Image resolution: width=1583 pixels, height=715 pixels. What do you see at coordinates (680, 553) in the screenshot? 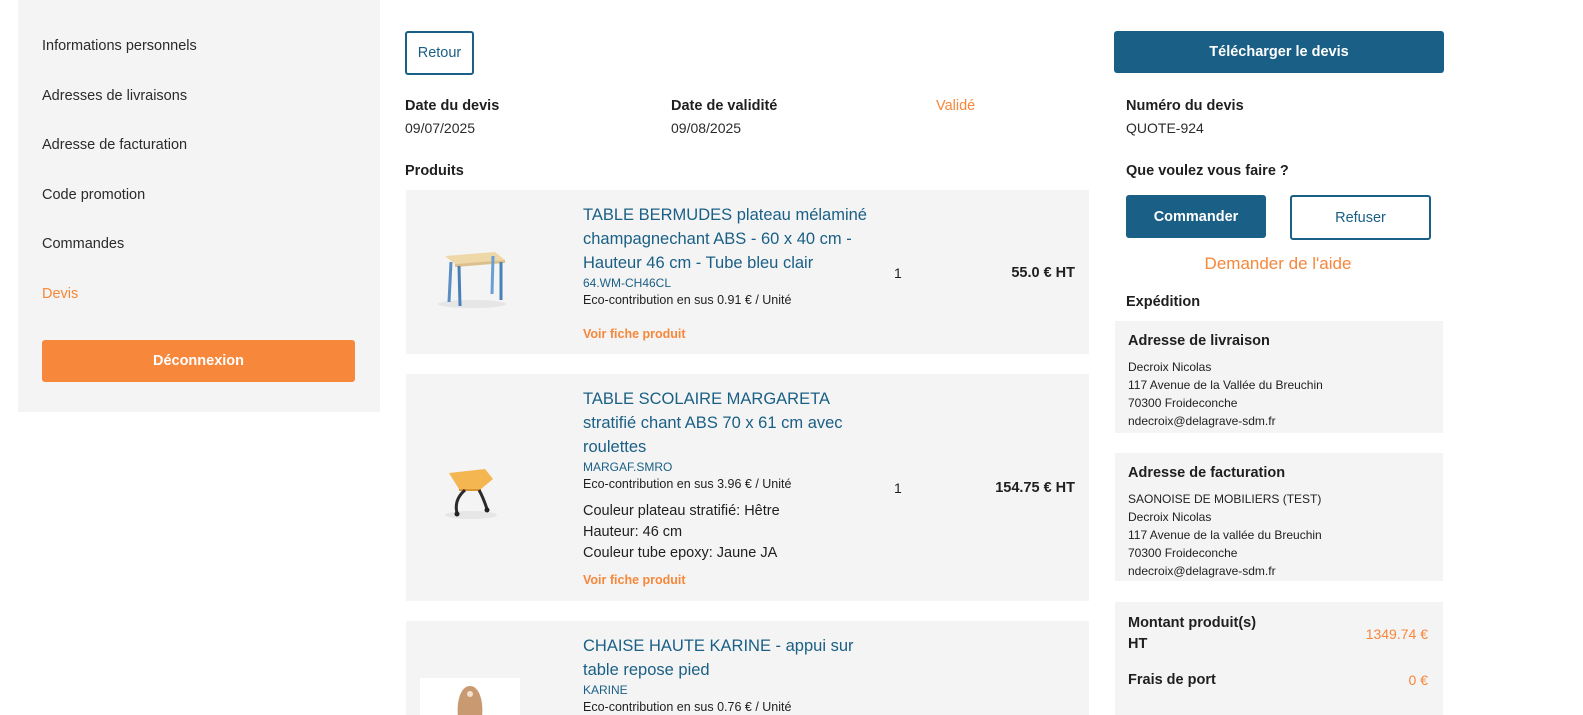
I see `product-option: Couleur tube epoxy: Jaune JA` at bounding box center [680, 553].